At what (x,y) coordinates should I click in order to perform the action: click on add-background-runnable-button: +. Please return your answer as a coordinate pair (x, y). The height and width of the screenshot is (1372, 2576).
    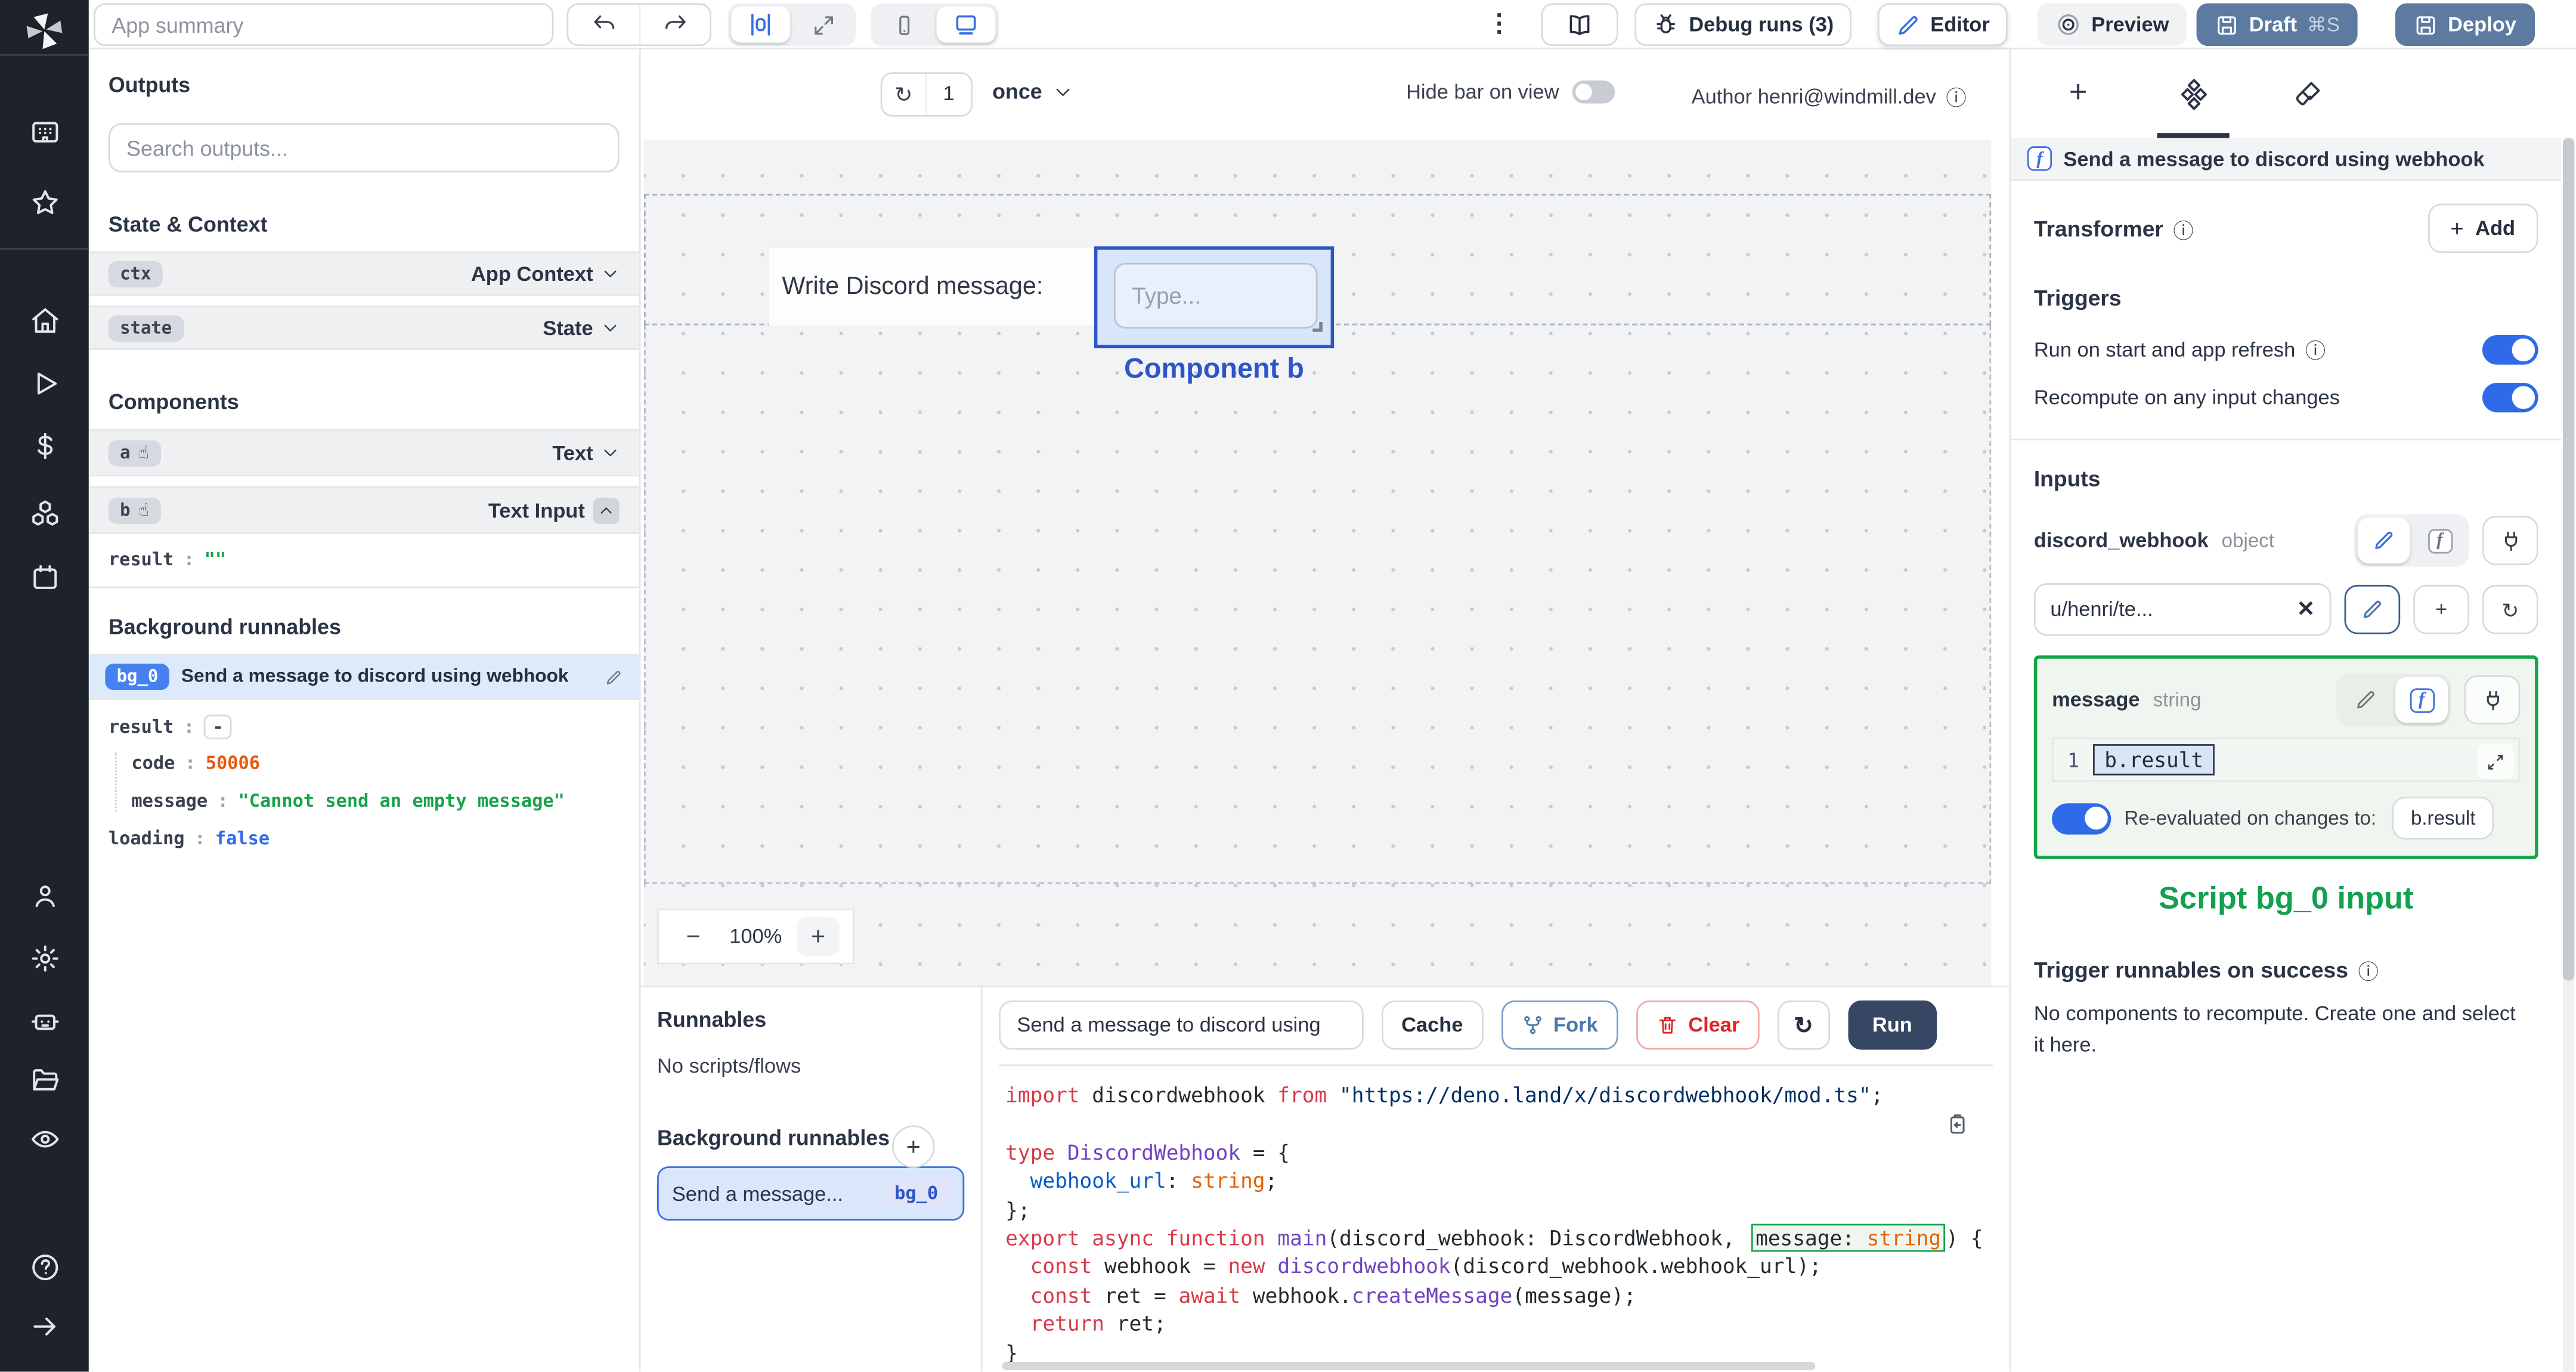
    Looking at the image, I should click on (914, 1146).